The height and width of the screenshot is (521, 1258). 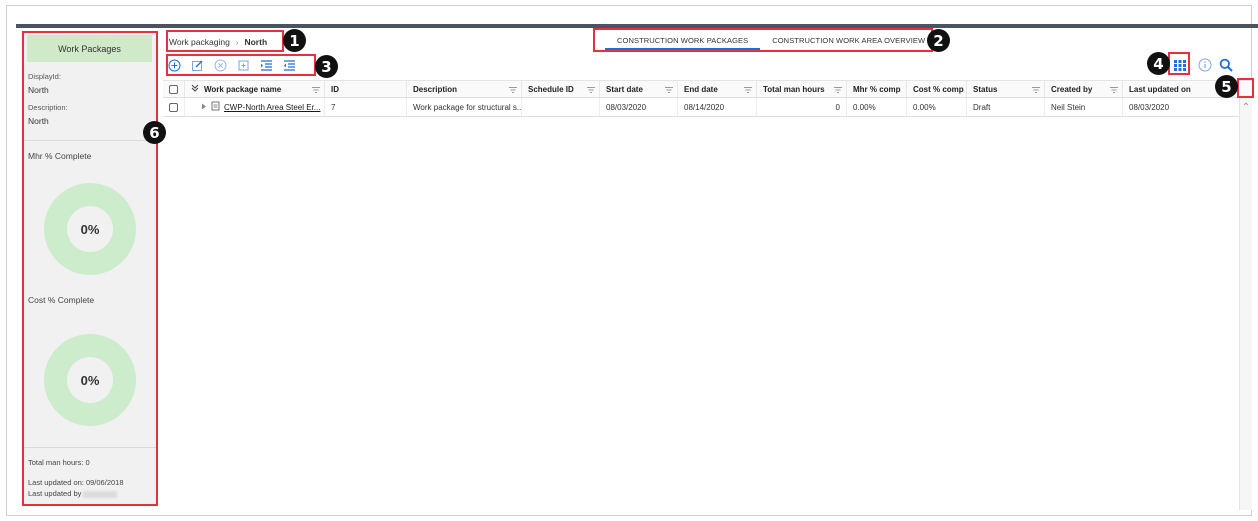 What do you see at coordinates (938, 40) in the screenshot?
I see `callout-badge-2: 2` at bounding box center [938, 40].